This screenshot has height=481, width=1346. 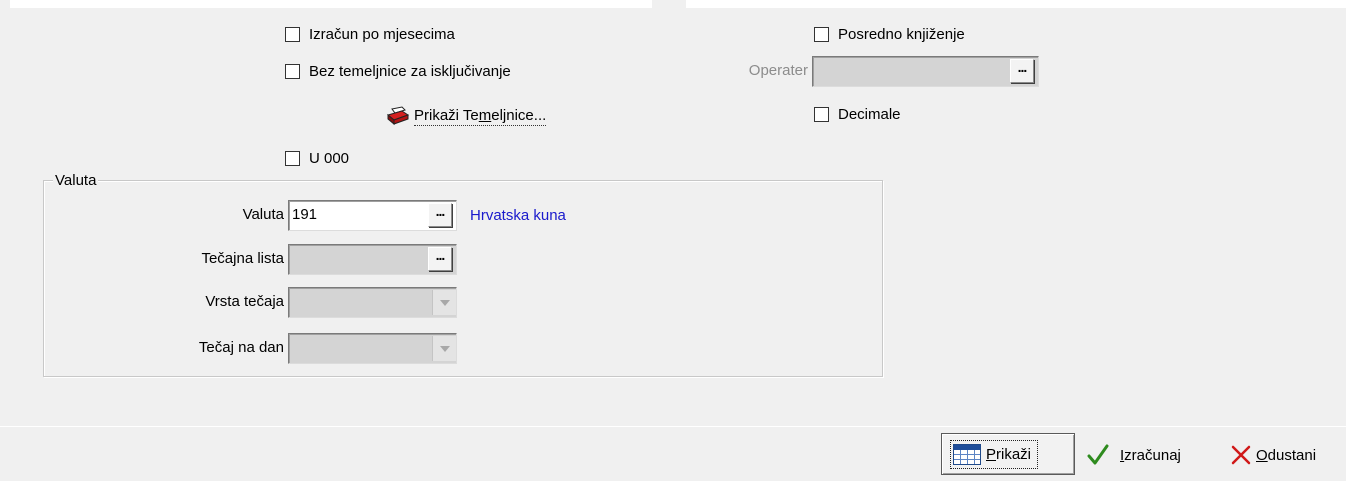 What do you see at coordinates (1286, 455) in the screenshot?
I see `odustani-button-label: Odustani` at bounding box center [1286, 455].